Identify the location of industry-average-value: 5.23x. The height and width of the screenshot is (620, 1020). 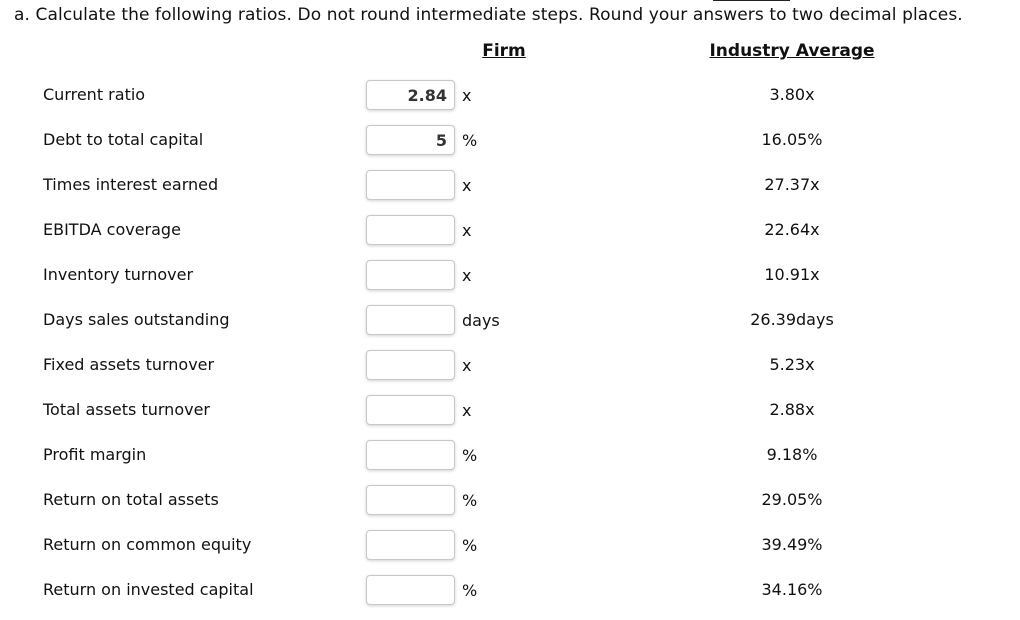
(792, 364).